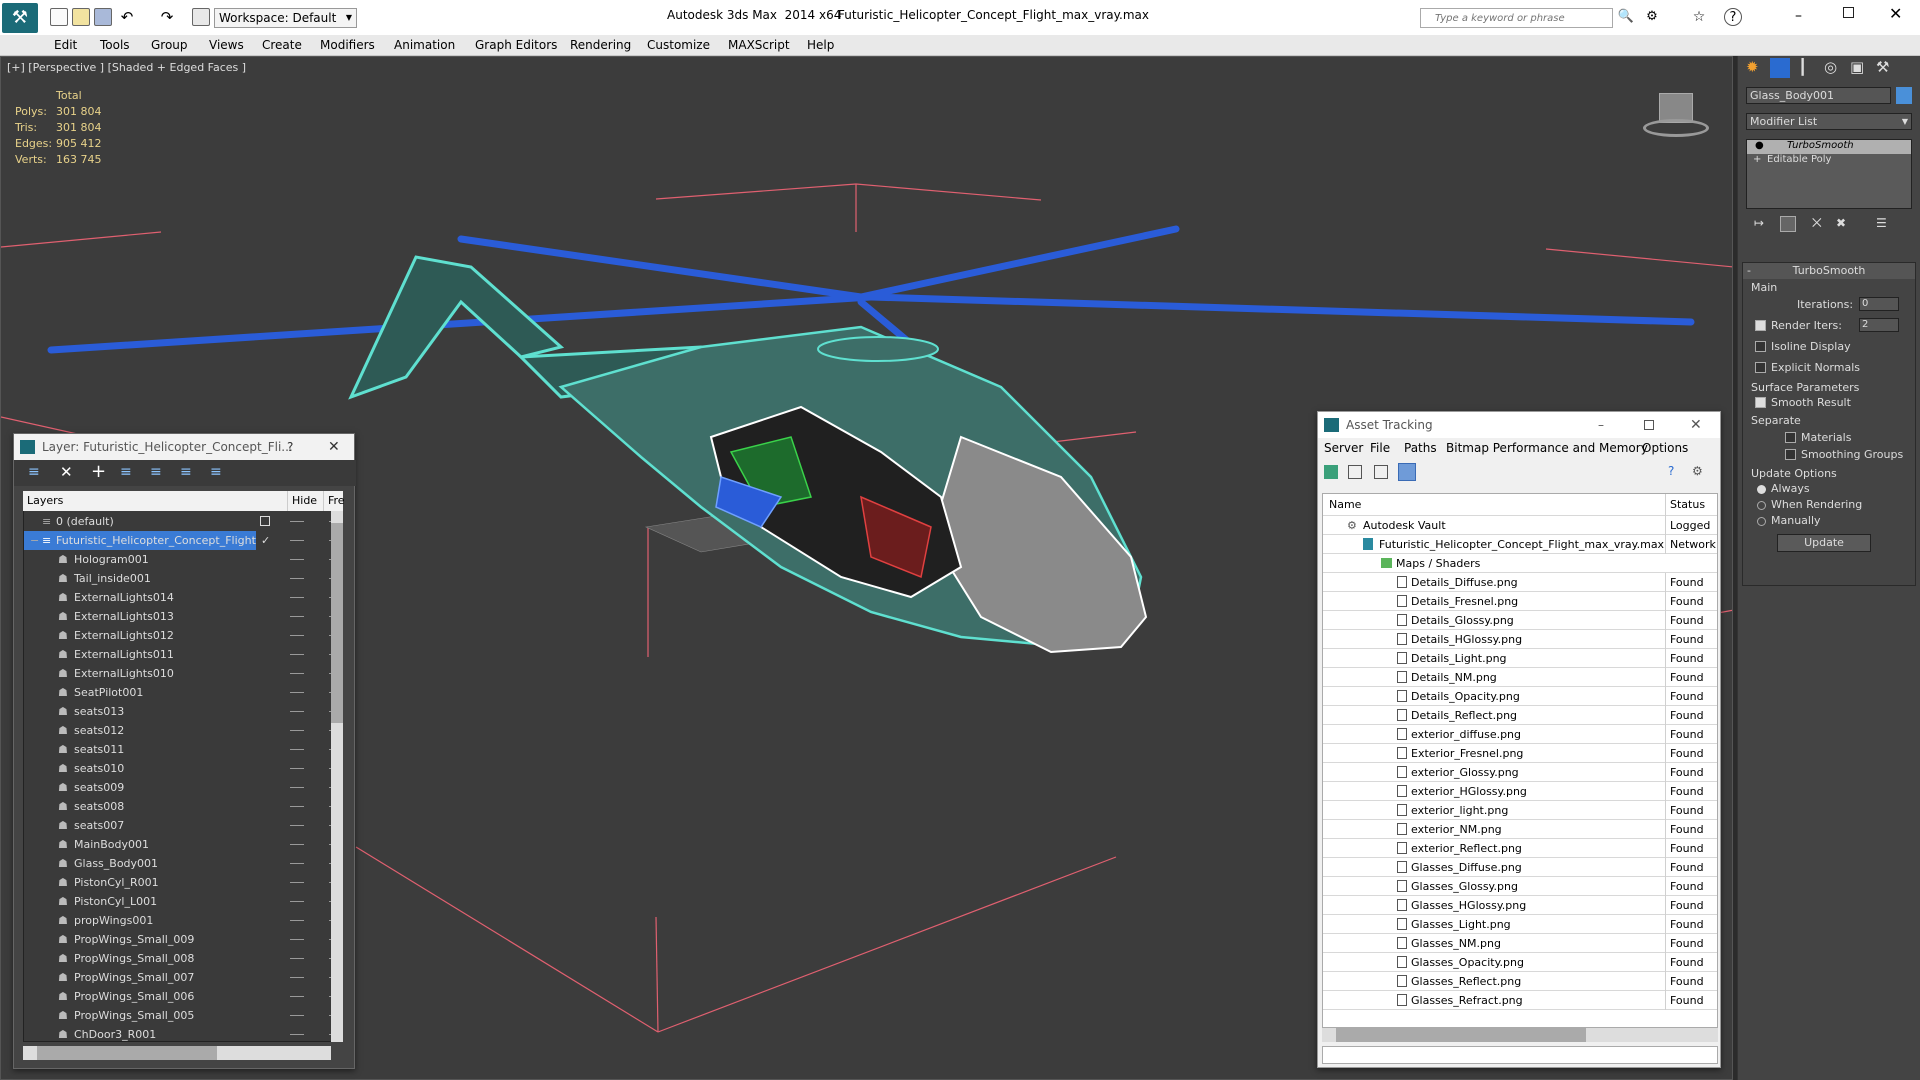 Image resolution: width=1920 pixels, height=1080 pixels. I want to click on asset-file-row: Glasses_Reflect.png Found, so click(1520, 981).